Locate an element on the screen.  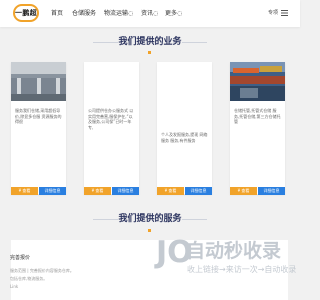
card-description: 个人及发报服务,提现 网络服务 服务,有件服务 is located at coordinates (184, 137).